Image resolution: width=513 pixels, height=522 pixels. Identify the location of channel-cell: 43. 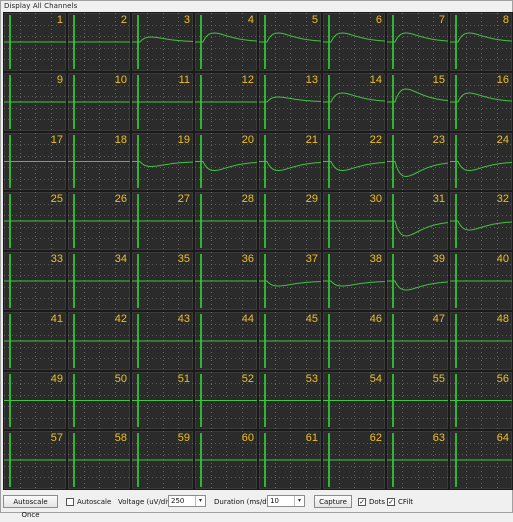
(162, 341).